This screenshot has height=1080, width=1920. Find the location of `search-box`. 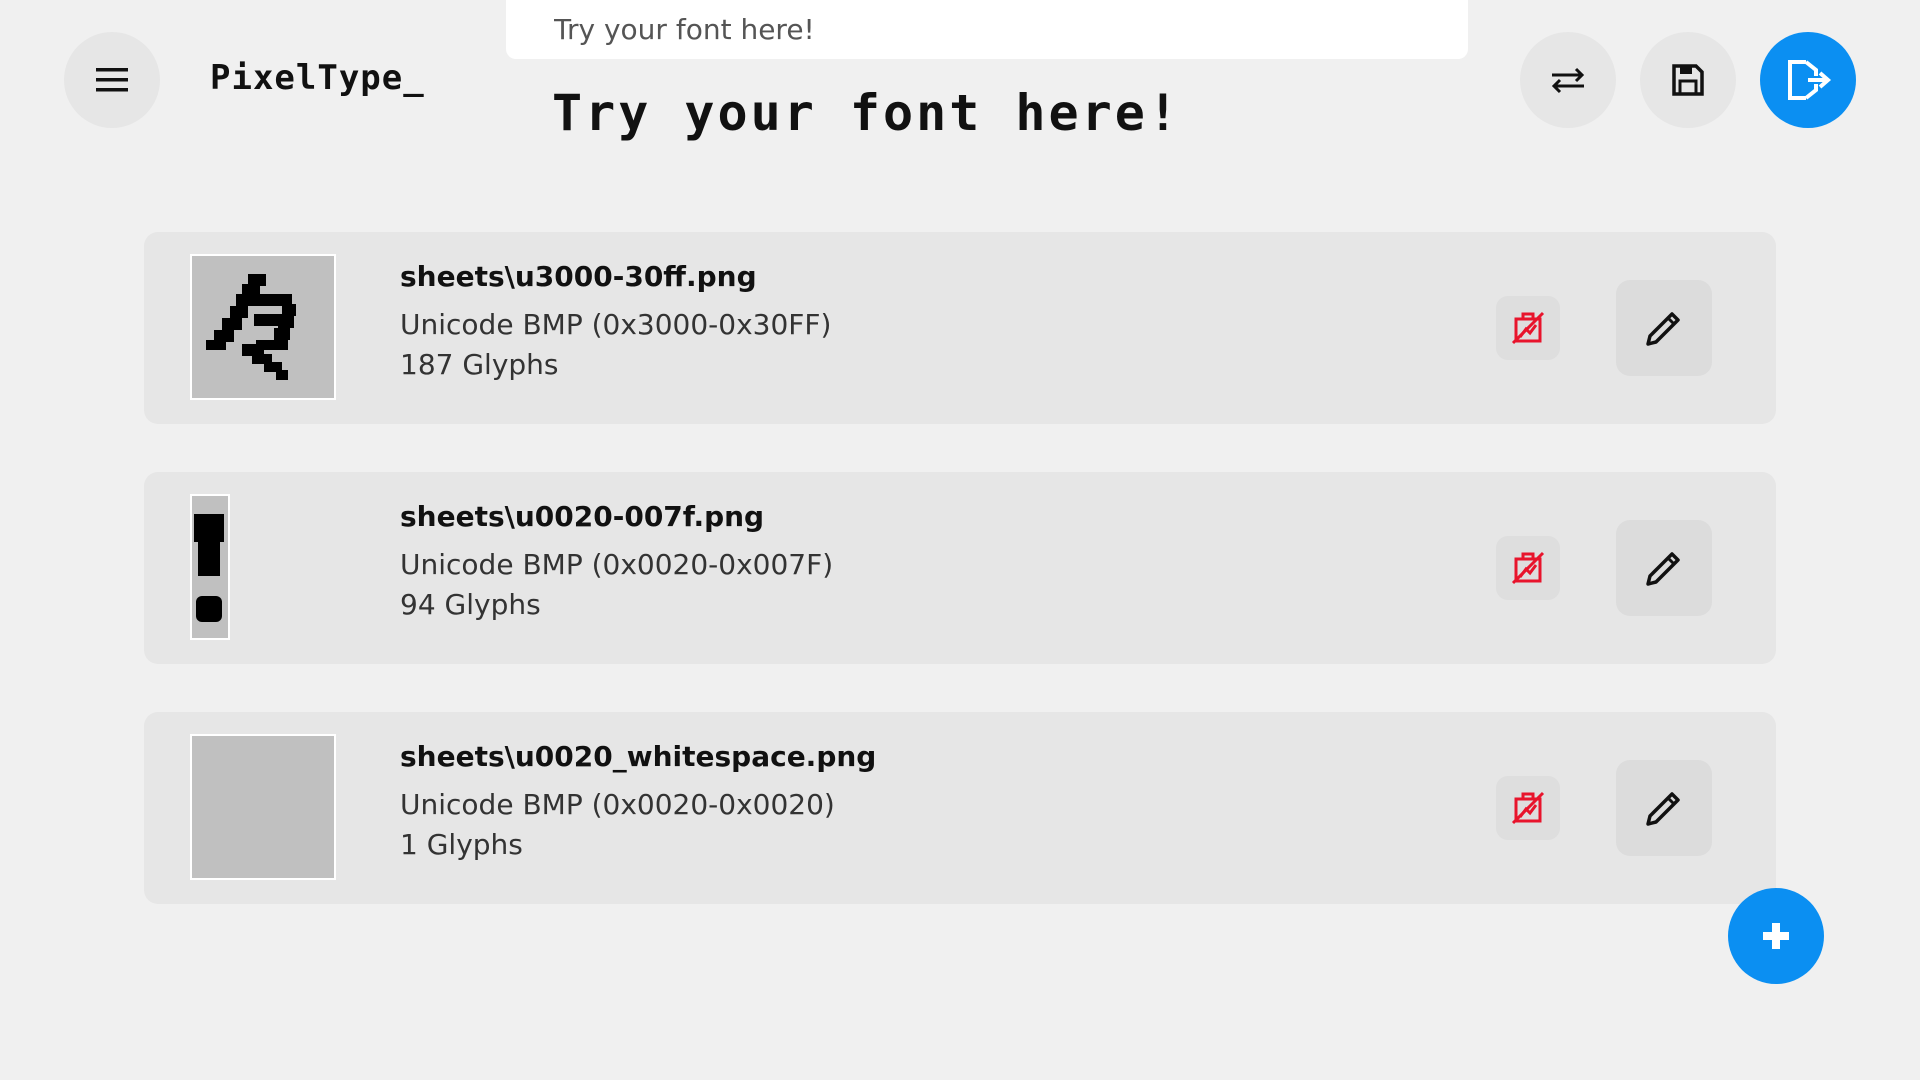

search-box is located at coordinates (987, 29).